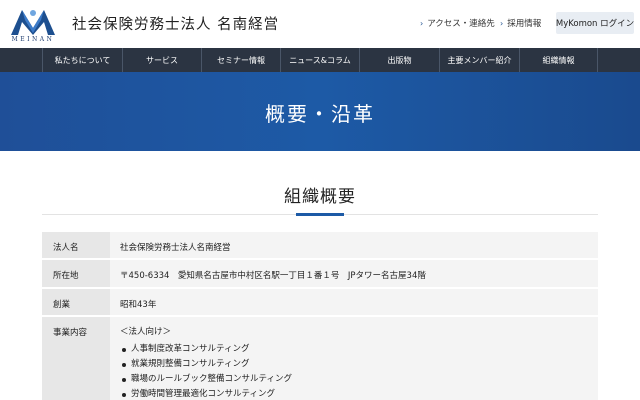  Describe the element at coordinates (82, 60) in the screenshot. I see `nav-item-about: 私たちについて` at that location.